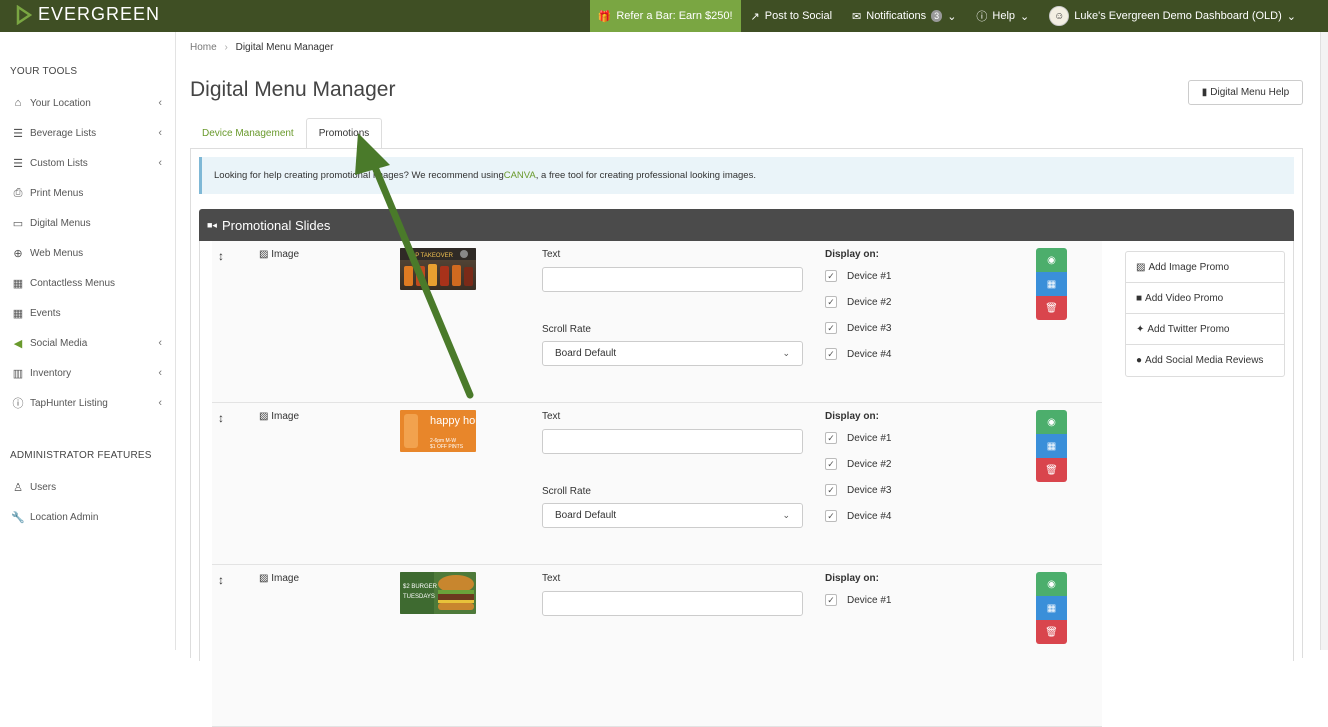  Describe the element at coordinates (1205, 329) in the screenshot. I see `add-twitter-promo-button: ✦ Add Twitter Promo` at that location.